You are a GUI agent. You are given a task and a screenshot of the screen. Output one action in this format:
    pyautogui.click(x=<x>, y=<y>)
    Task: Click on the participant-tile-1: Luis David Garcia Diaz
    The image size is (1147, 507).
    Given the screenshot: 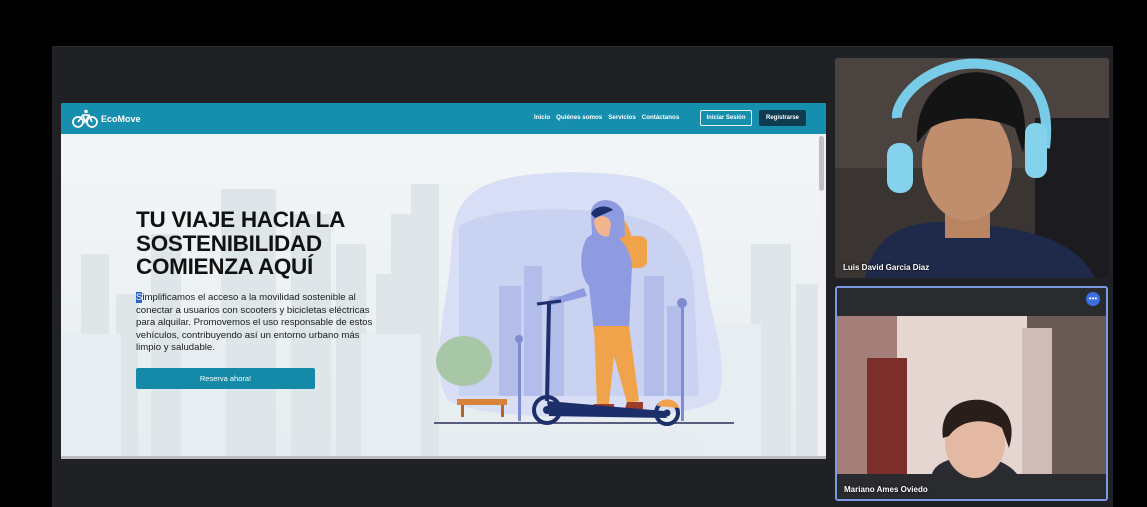 What is the action you would take?
    pyautogui.click(x=972, y=168)
    